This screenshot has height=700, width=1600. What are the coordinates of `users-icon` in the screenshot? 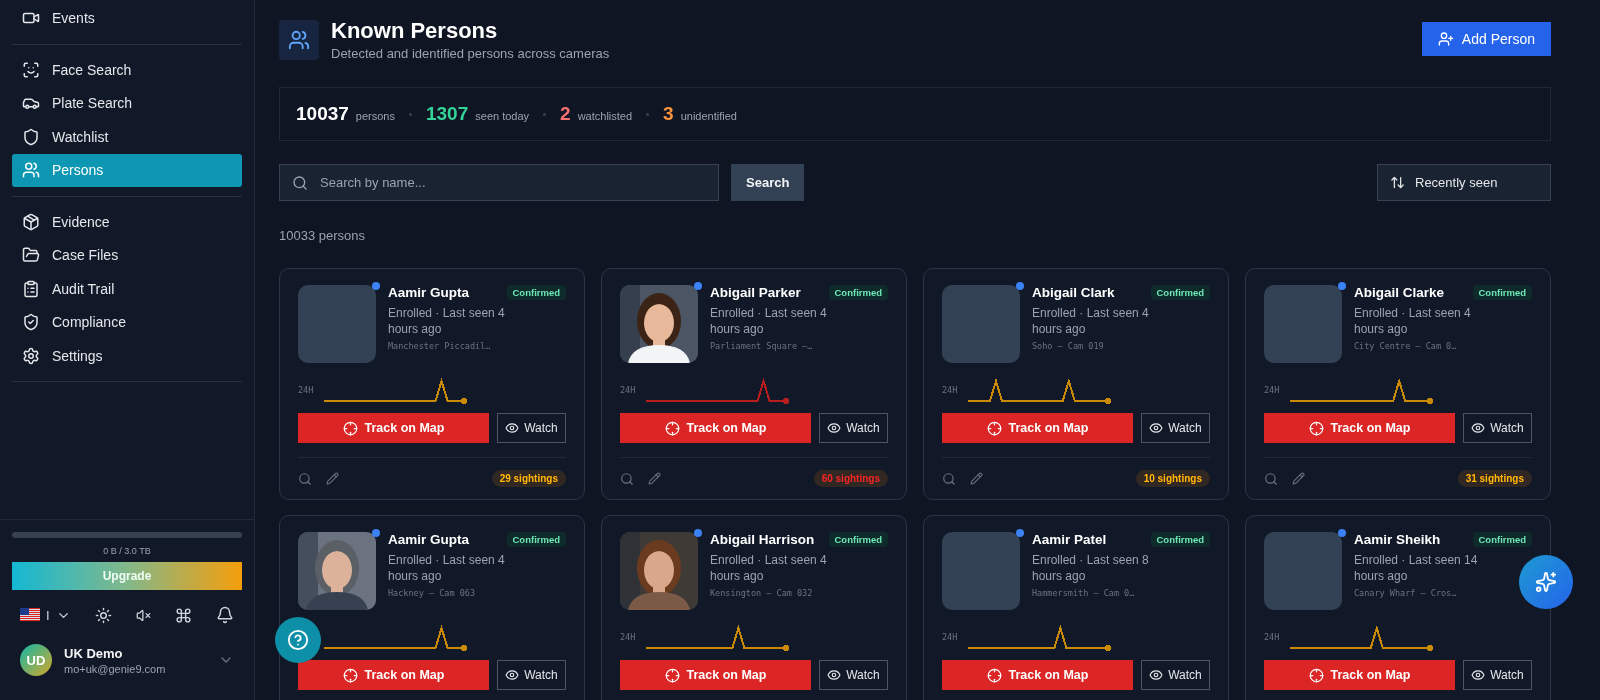 It's located at (299, 39).